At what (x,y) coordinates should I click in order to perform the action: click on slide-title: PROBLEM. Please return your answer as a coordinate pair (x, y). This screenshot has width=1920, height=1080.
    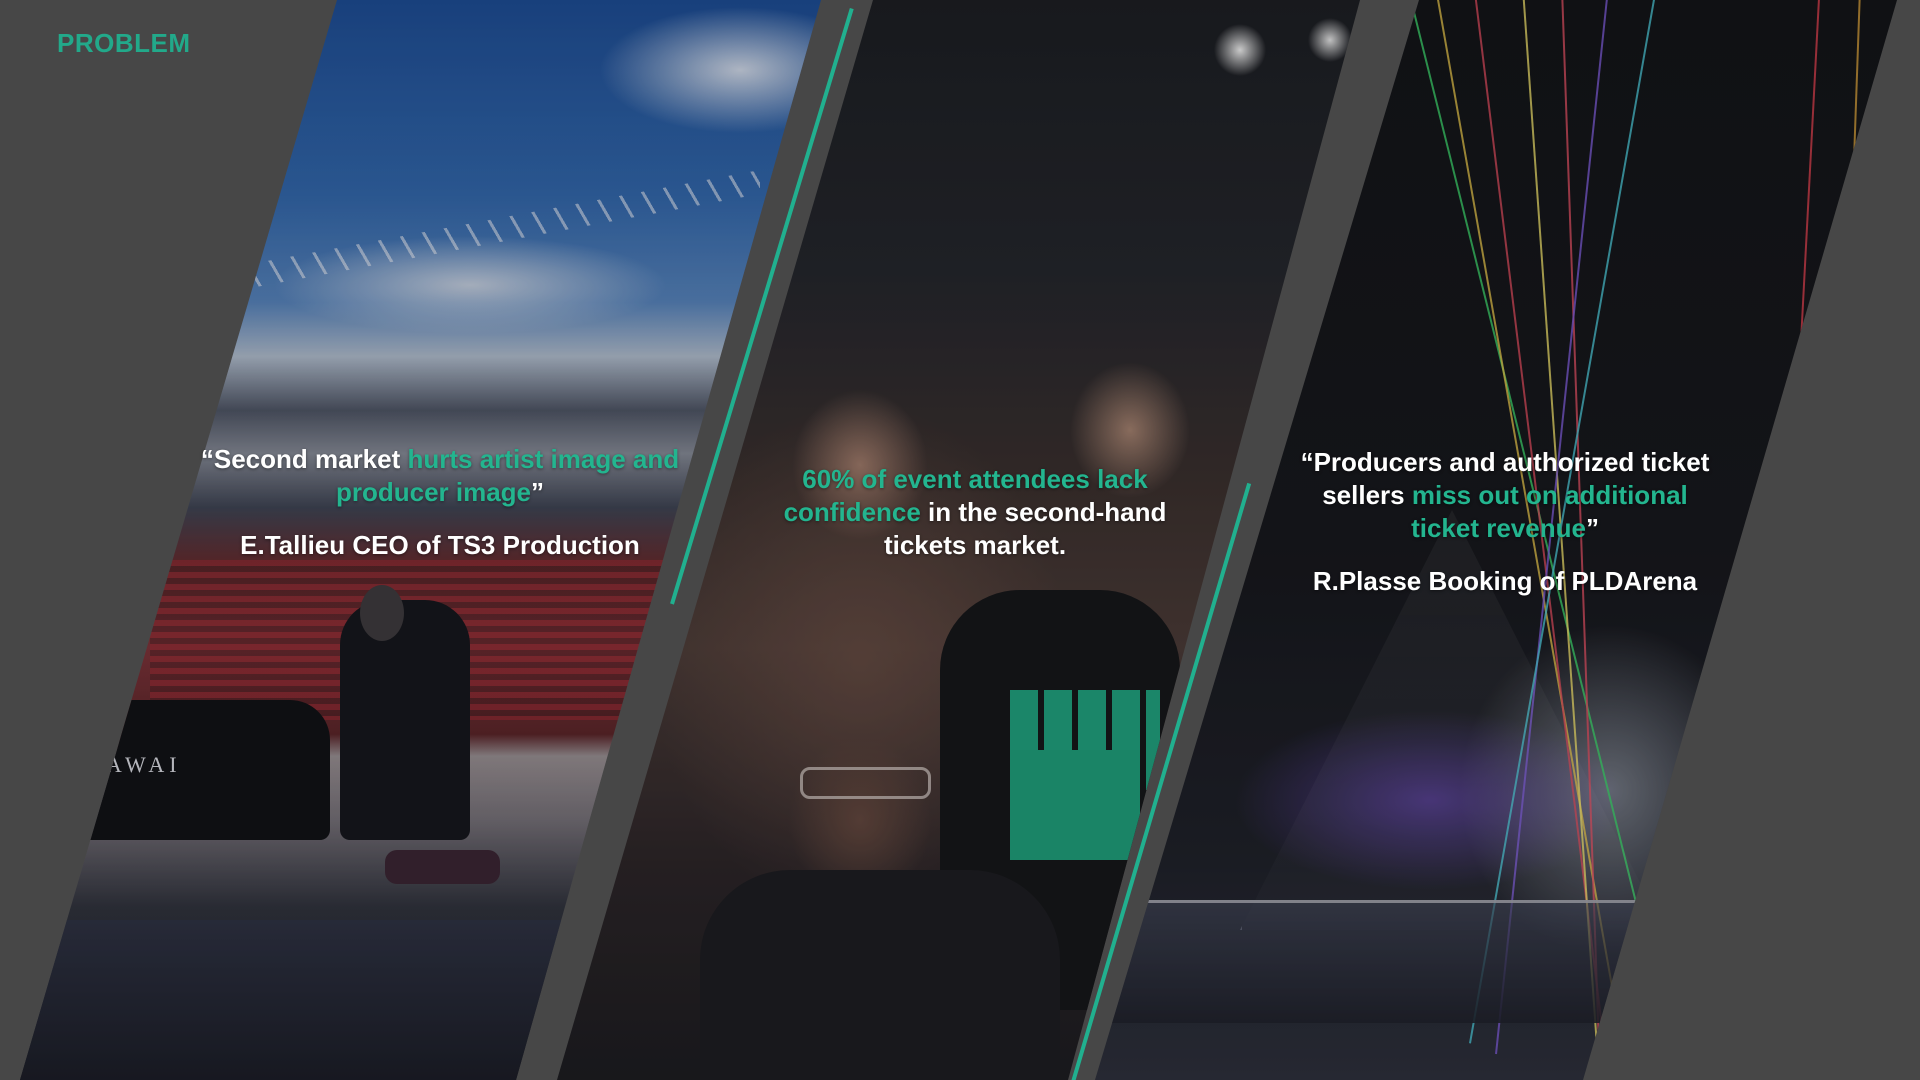
    Looking at the image, I should click on (124, 43).